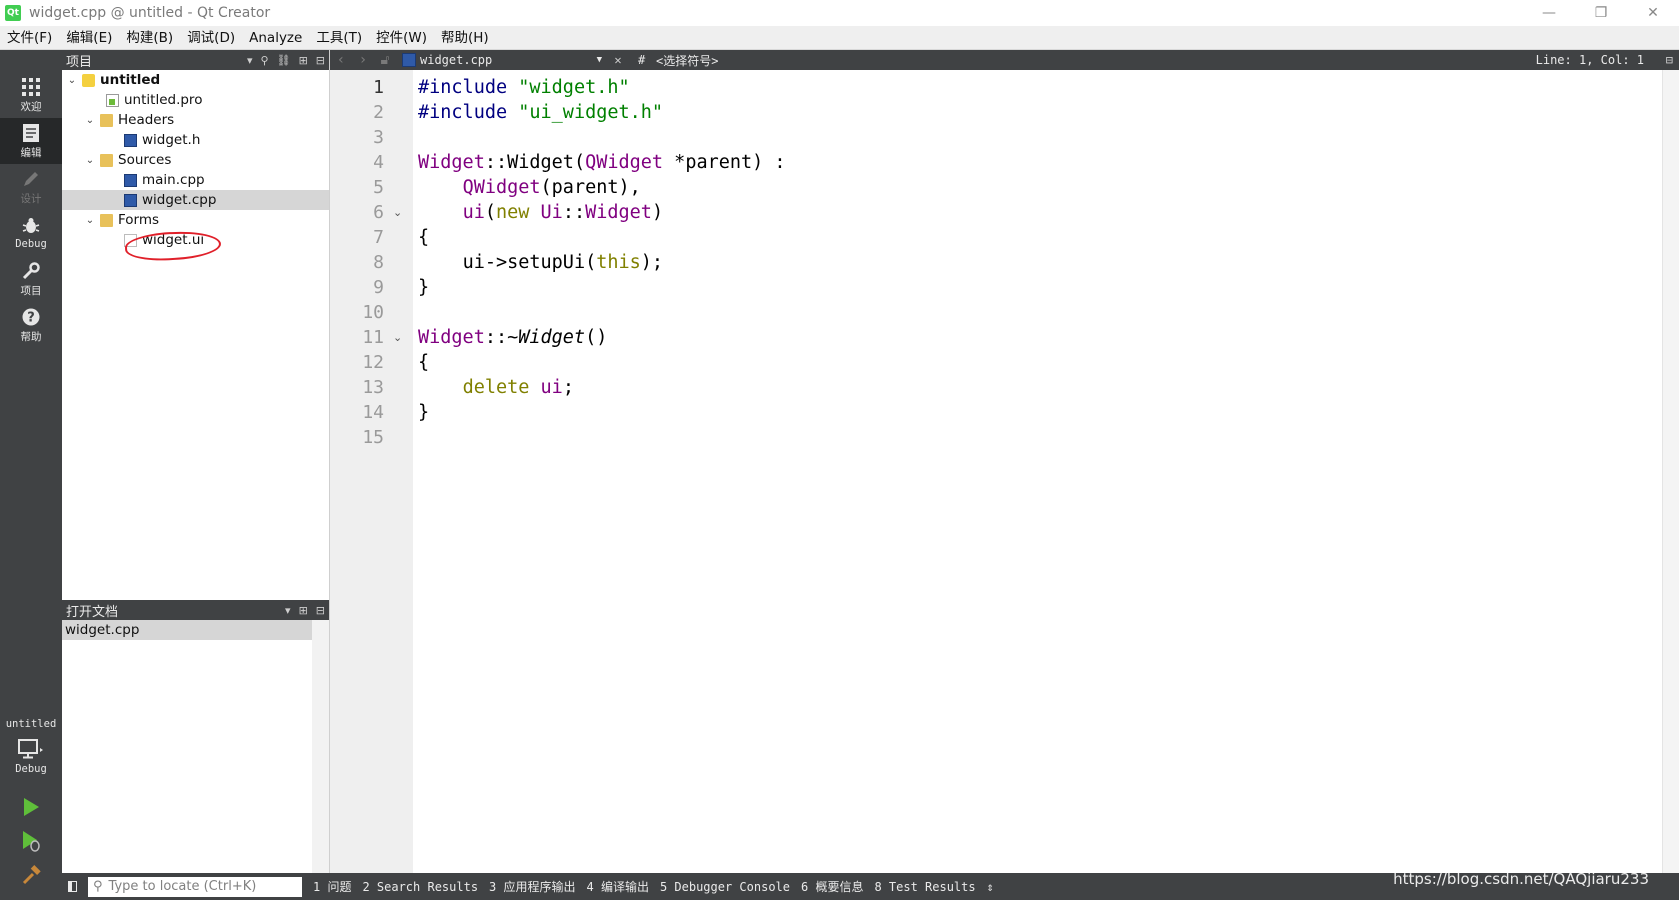  Describe the element at coordinates (1653, 13) in the screenshot. I see `close-button: ✕` at that location.